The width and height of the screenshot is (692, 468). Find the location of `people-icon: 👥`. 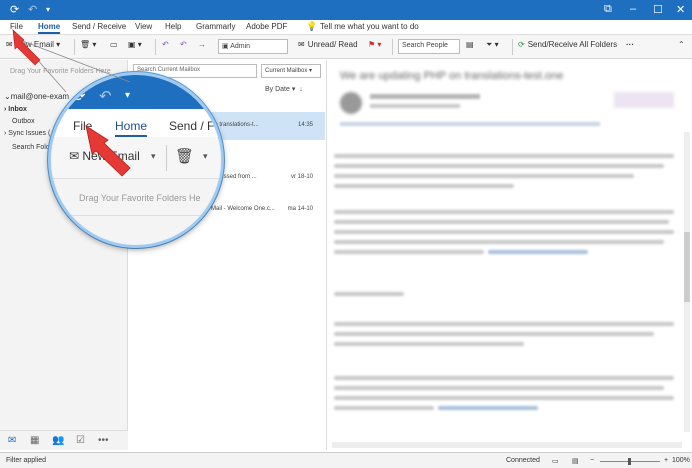

people-icon: 👥 is located at coordinates (58, 440).